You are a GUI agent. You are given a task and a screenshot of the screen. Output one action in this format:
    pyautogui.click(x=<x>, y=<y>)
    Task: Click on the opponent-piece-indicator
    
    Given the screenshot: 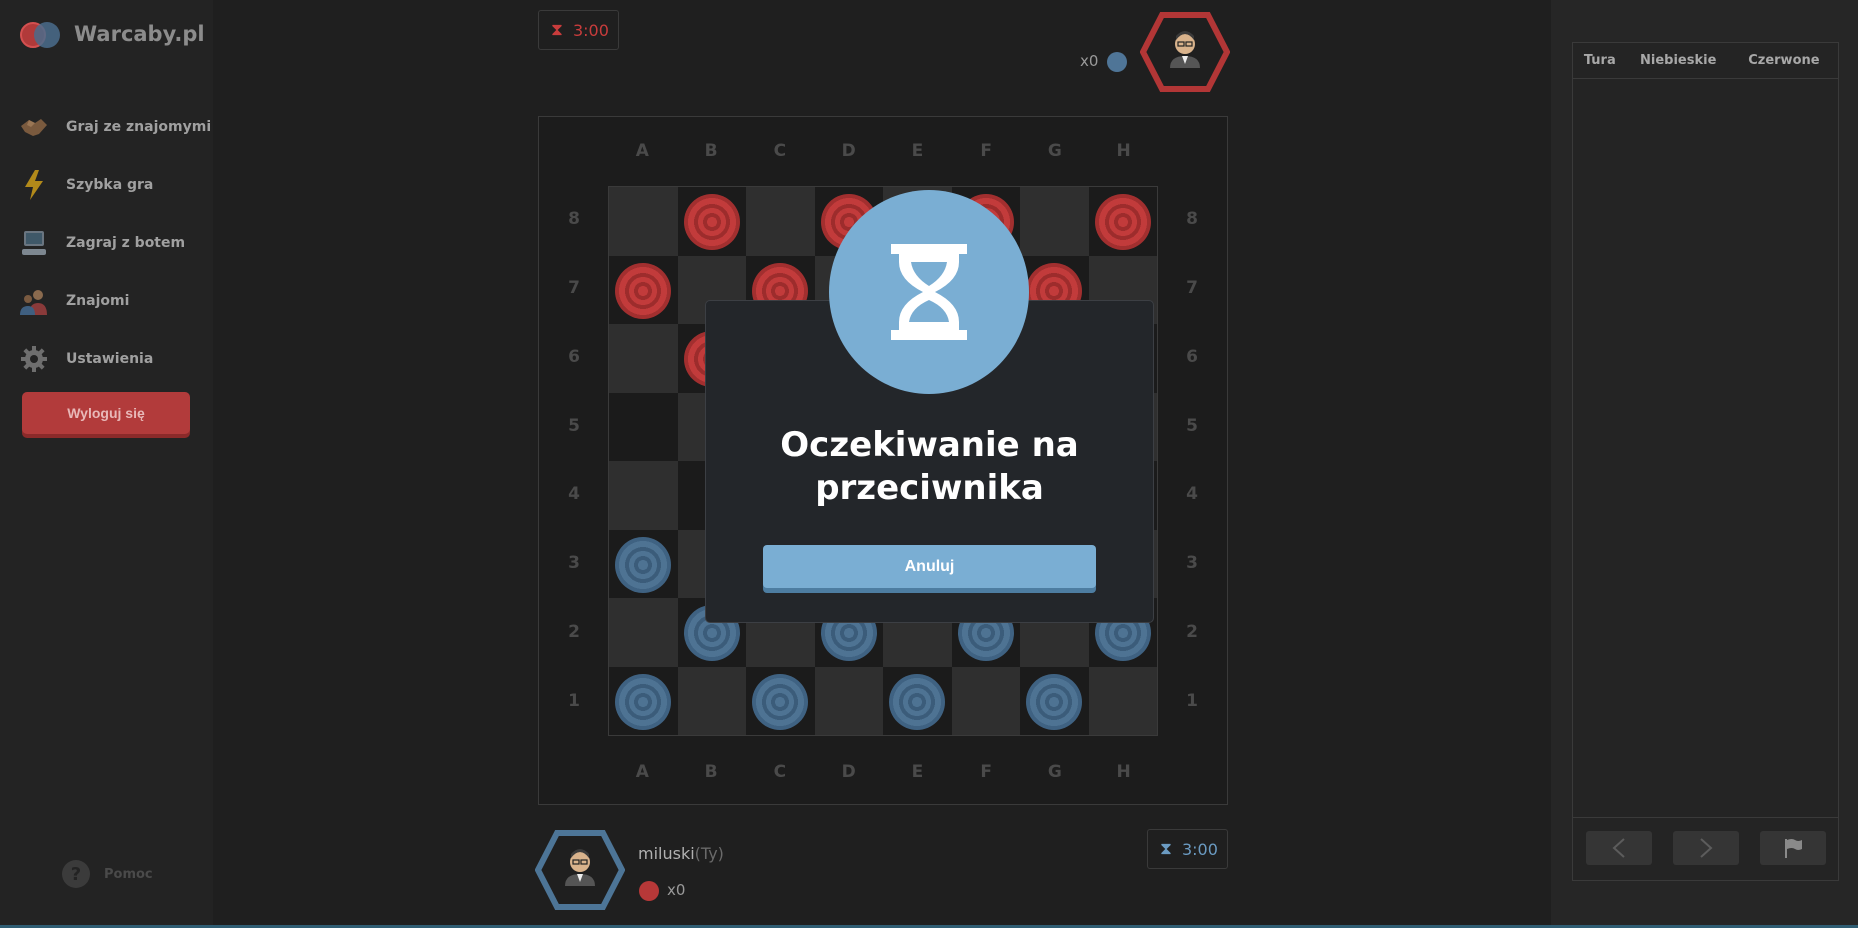 What is the action you would take?
    pyautogui.click(x=1117, y=62)
    